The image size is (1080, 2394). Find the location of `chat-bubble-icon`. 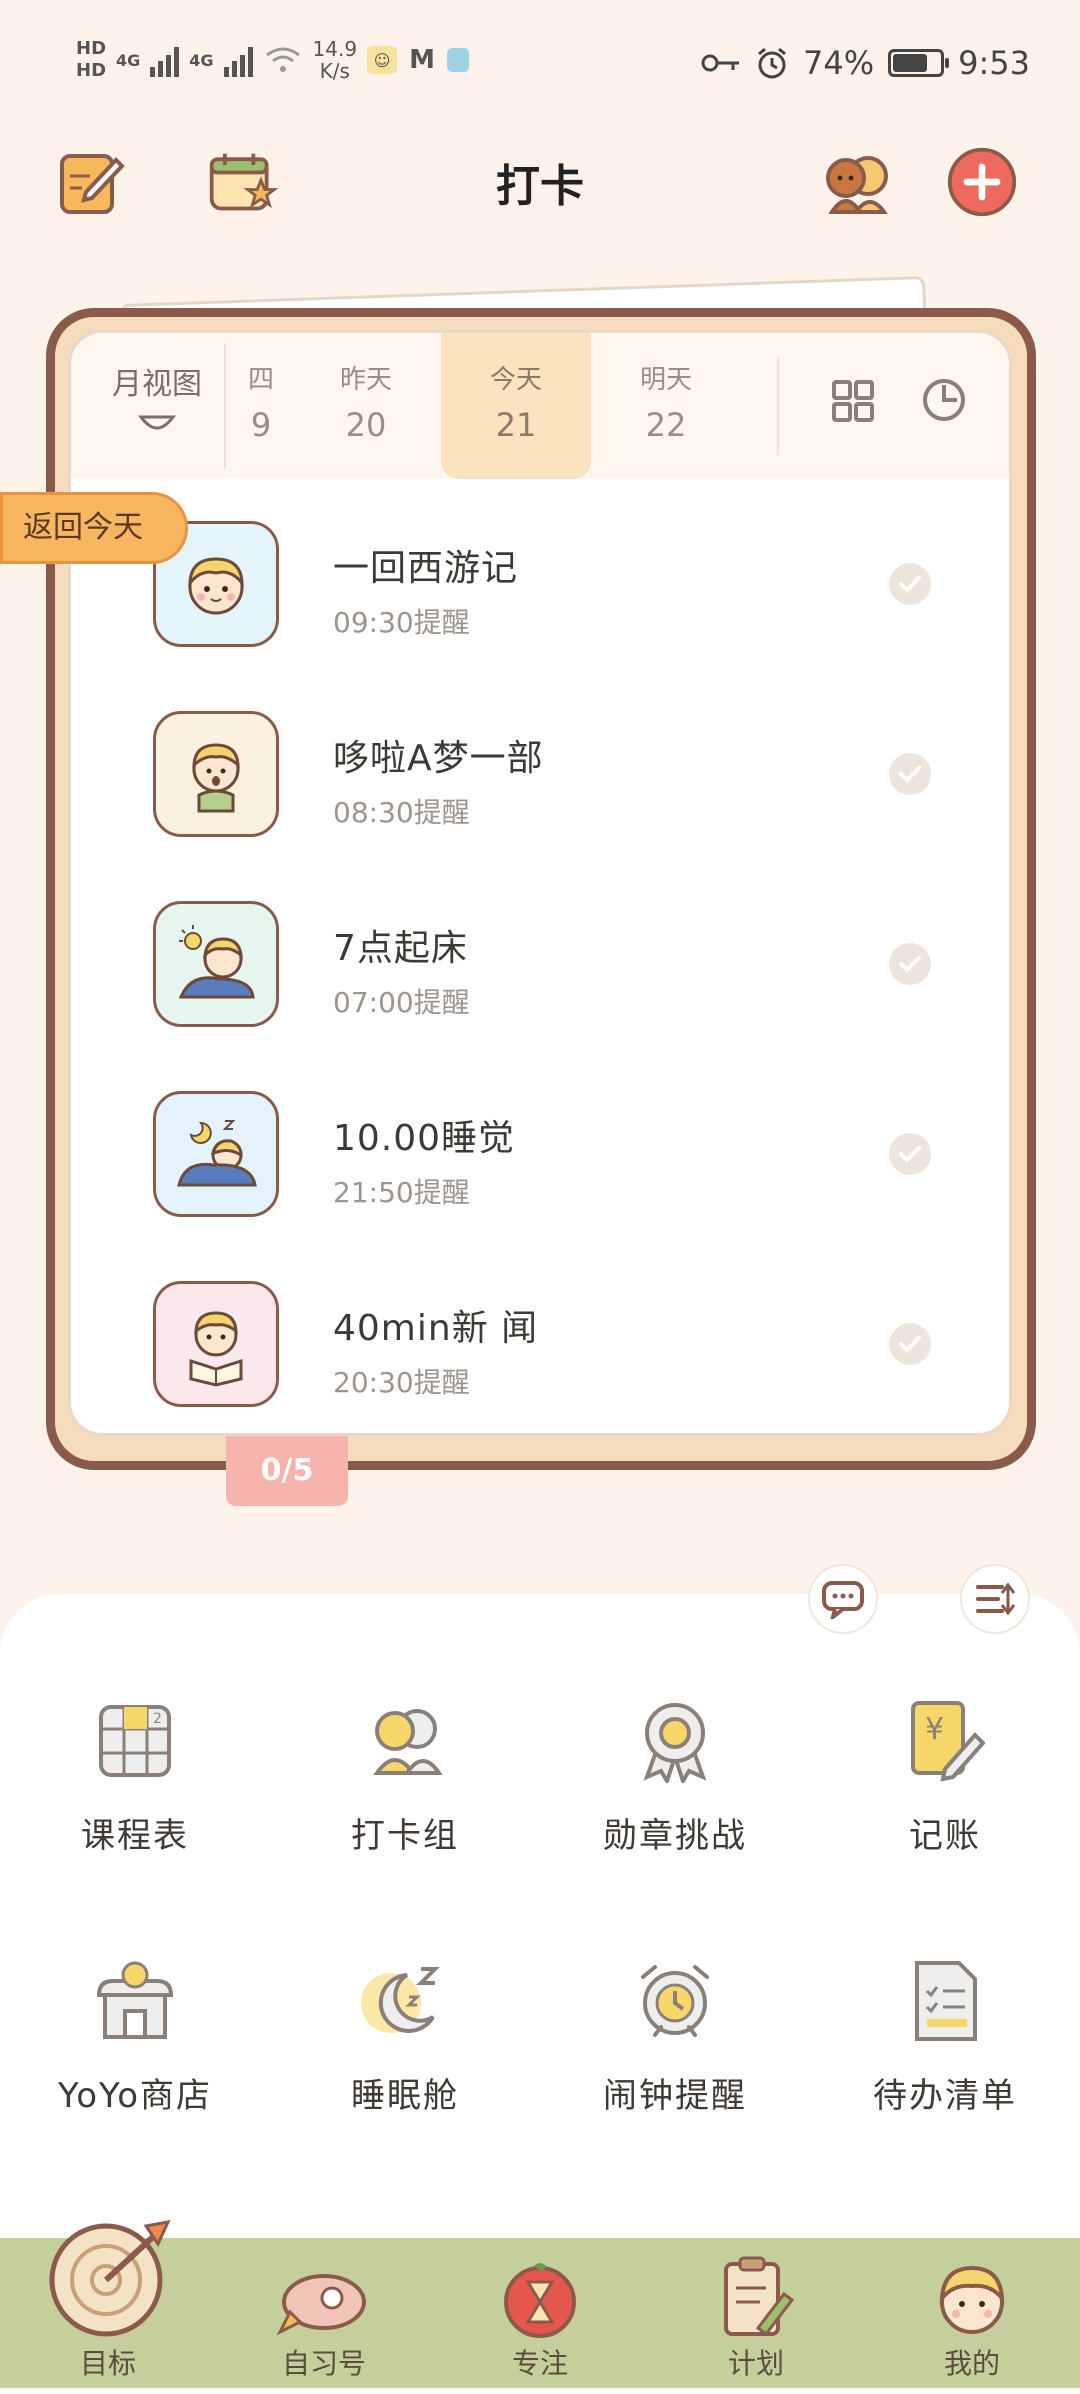

chat-bubble-icon is located at coordinates (843, 1600).